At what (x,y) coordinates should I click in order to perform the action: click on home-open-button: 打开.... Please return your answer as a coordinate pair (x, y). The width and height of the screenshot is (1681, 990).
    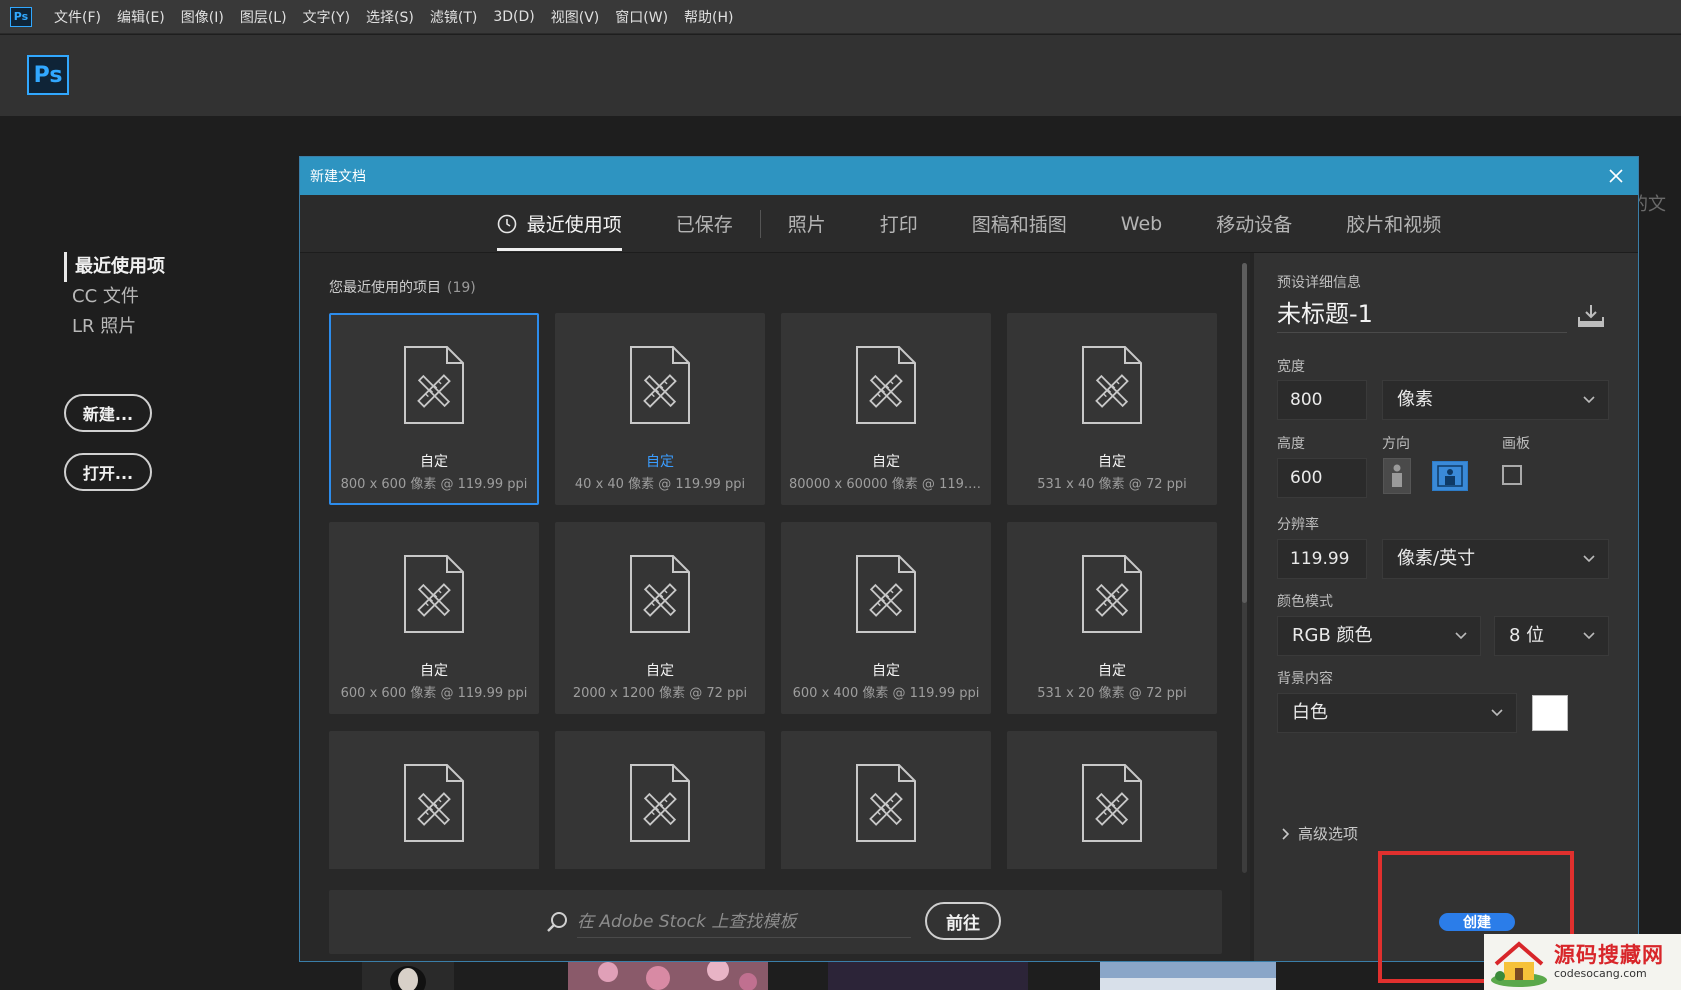
    Looking at the image, I should click on (108, 472).